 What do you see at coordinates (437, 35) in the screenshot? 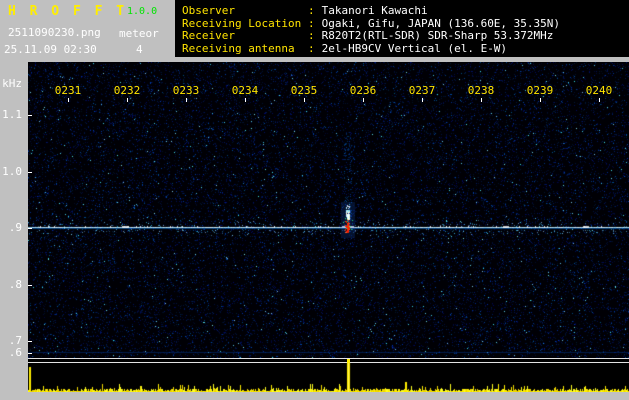
I see `info-value: R820T2(RTL-SDR) SDR-Sharp 53.372MHz` at bounding box center [437, 35].